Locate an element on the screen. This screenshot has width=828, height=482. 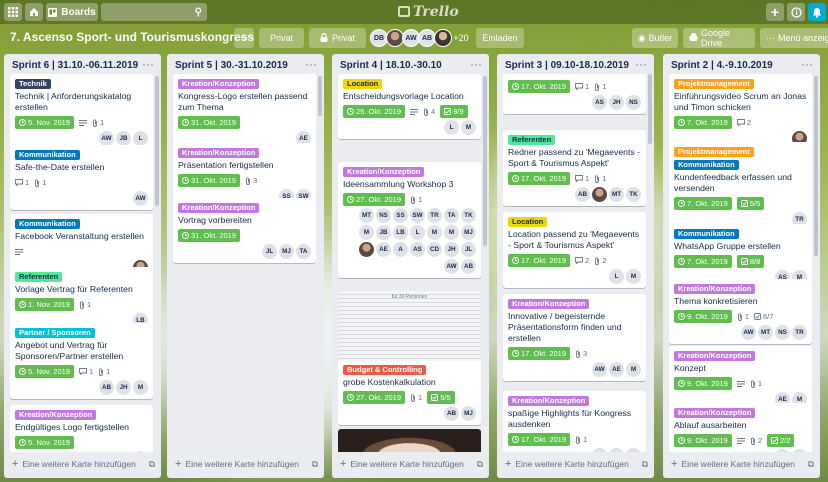
google-drive-button: Google Drive is located at coordinates (719, 38).